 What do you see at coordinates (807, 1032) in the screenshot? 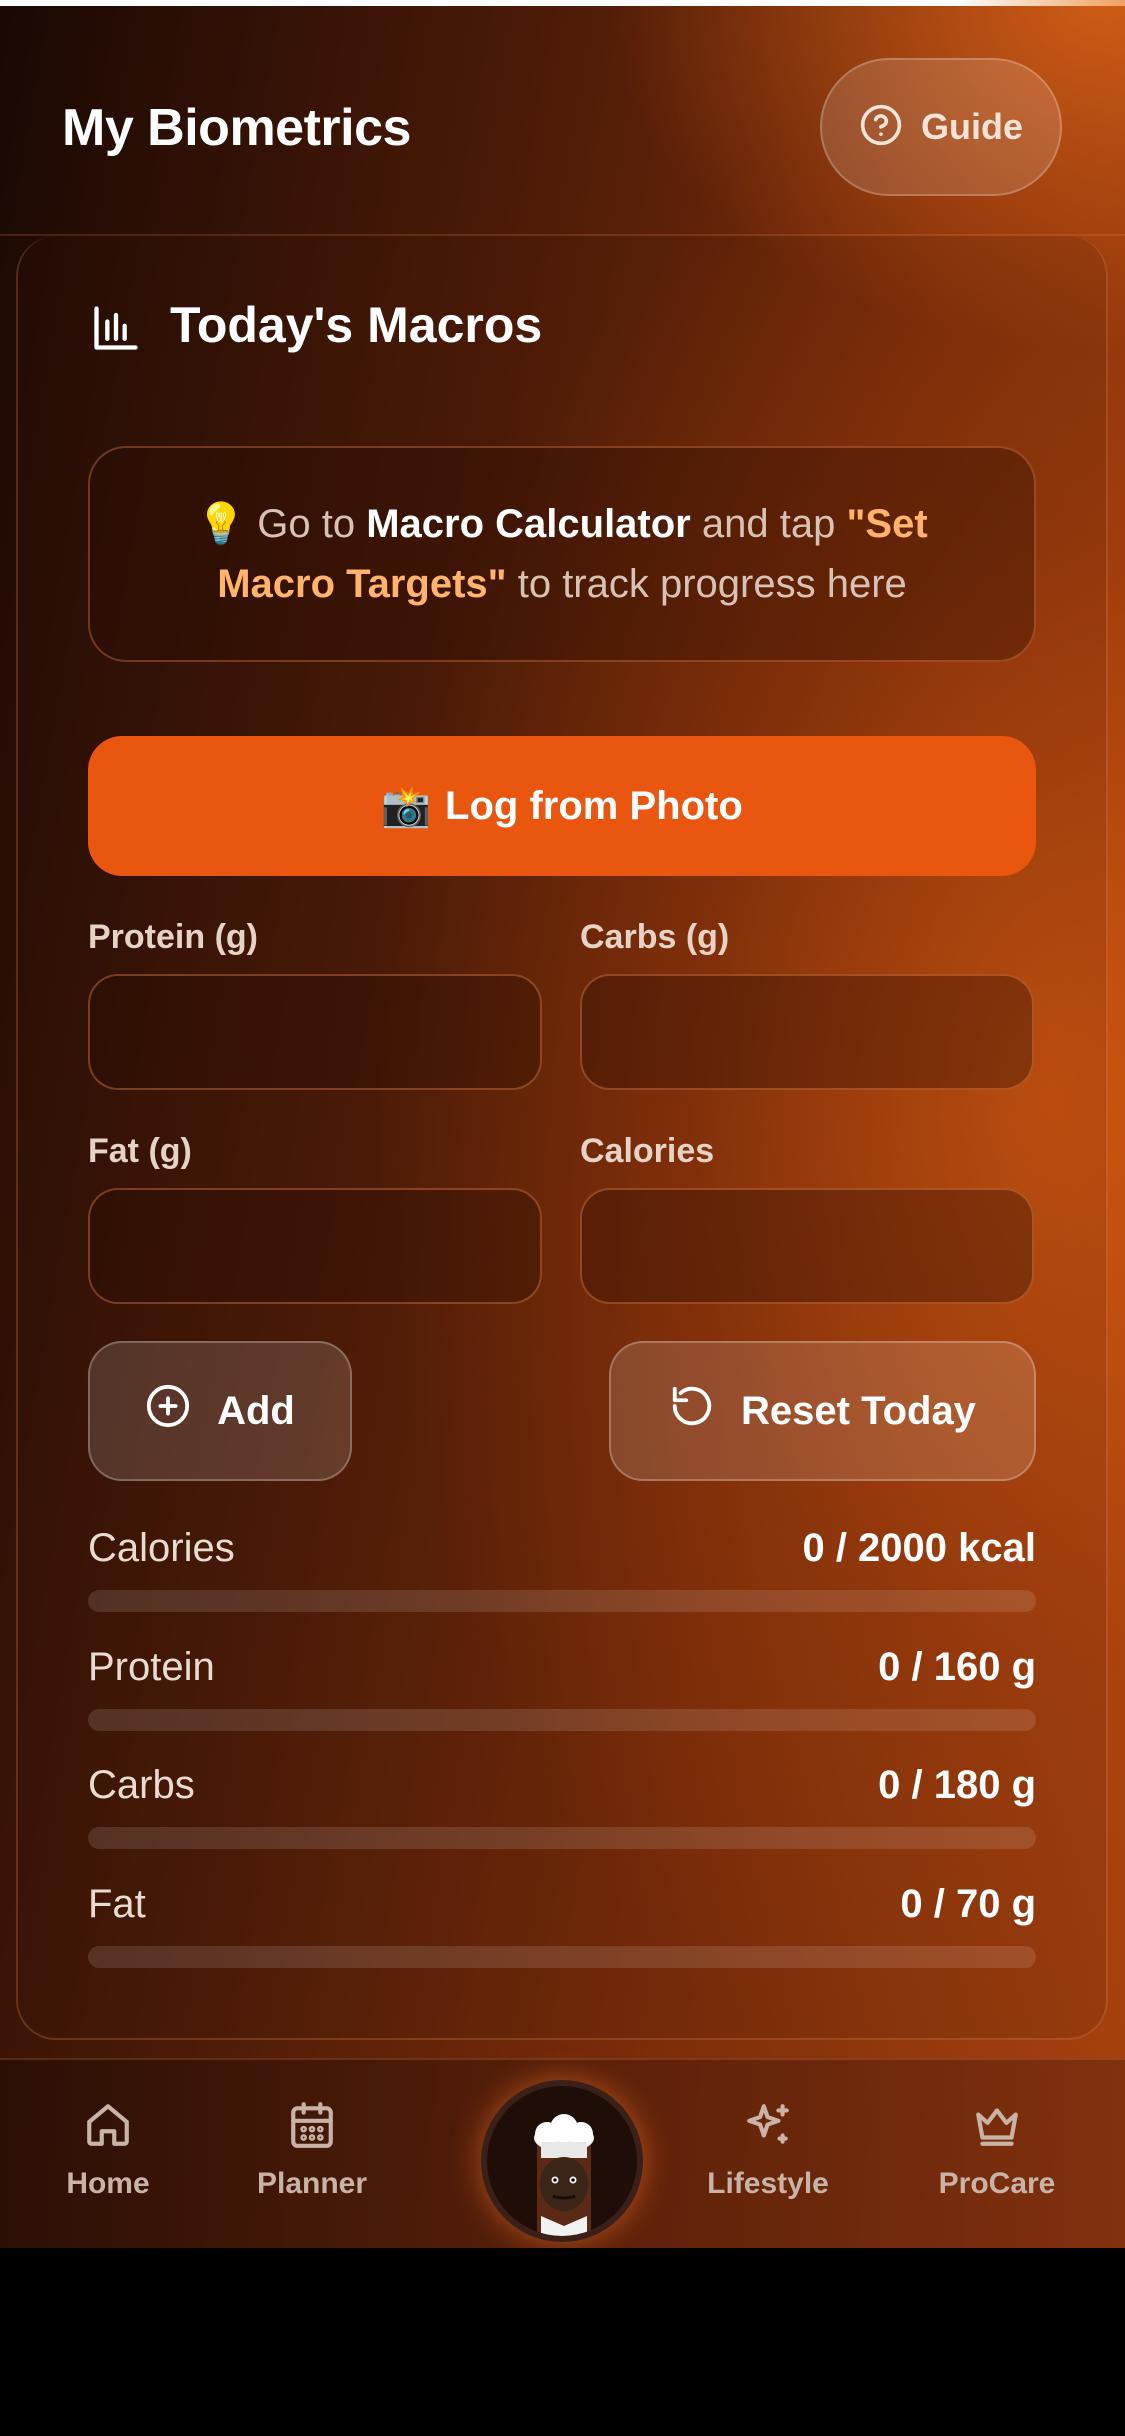
I see `carbs-input` at bounding box center [807, 1032].